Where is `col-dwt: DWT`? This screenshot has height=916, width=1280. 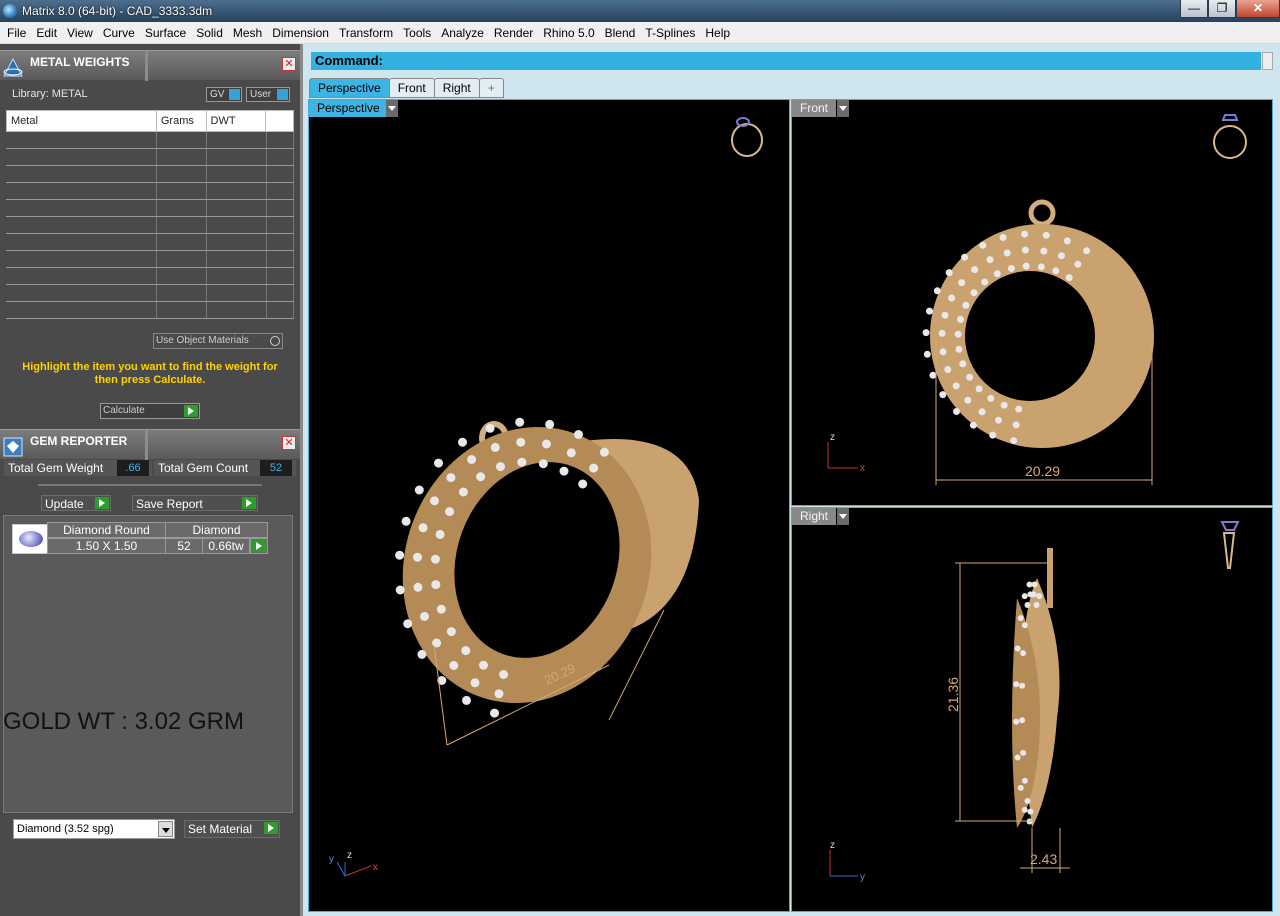
col-dwt: DWT is located at coordinates (237, 121).